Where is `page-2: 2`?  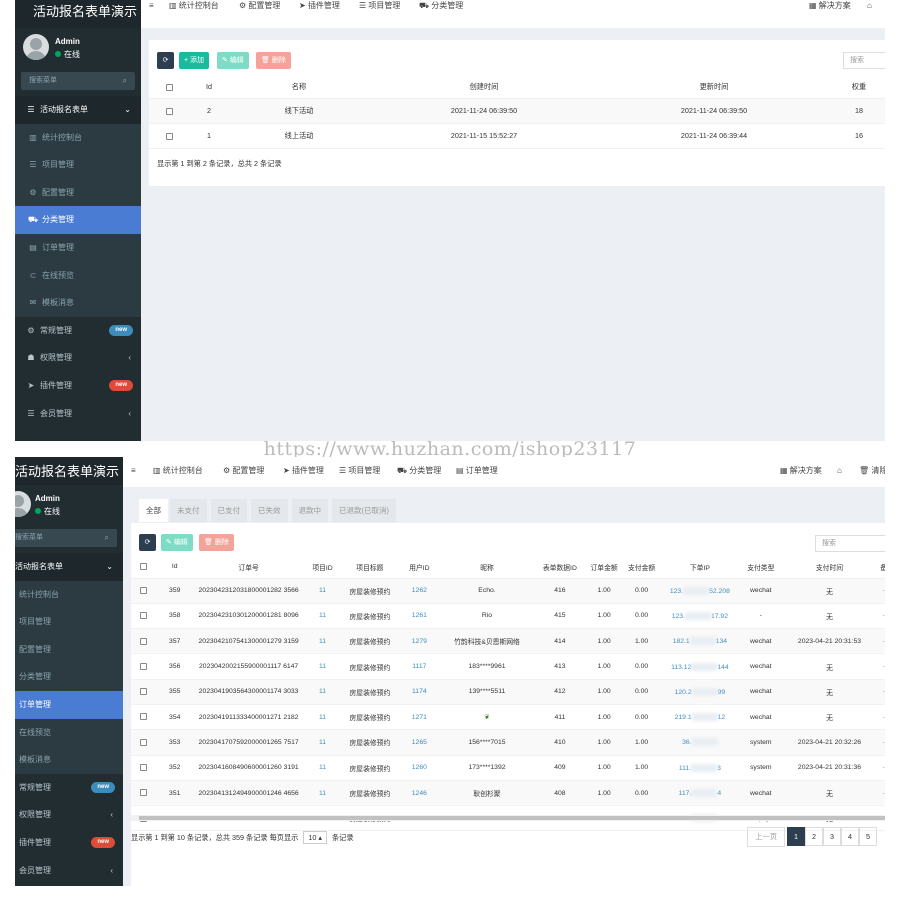
page-2: 2 is located at coordinates (814, 836).